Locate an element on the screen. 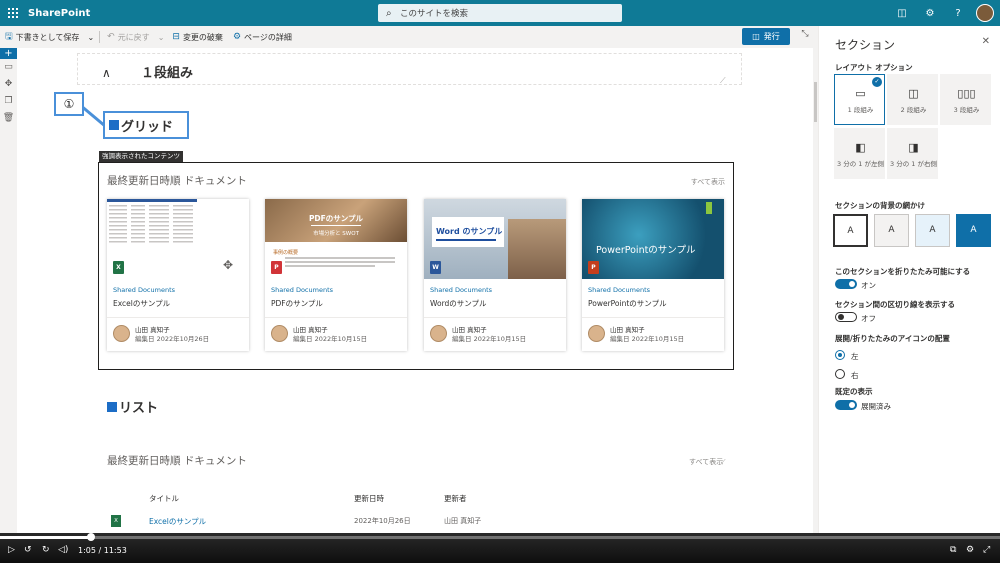 The width and height of the screenshot is (1000, 563). background-neutral-option: A is located at coordinates (891, 230).